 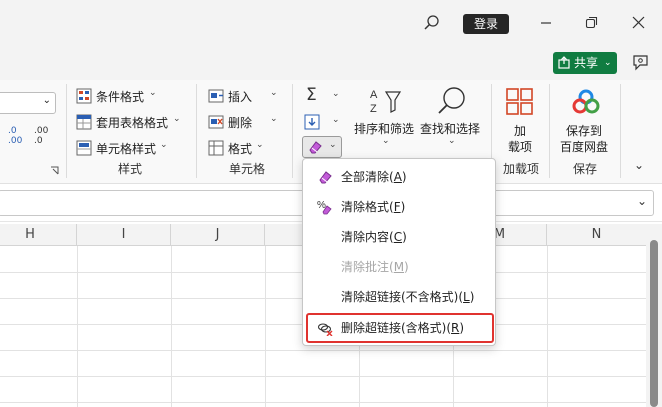 What do you see at coordinates (216, 148) in the screenshot?
I see `format-cells-icon` at bounding box center [216, 148].